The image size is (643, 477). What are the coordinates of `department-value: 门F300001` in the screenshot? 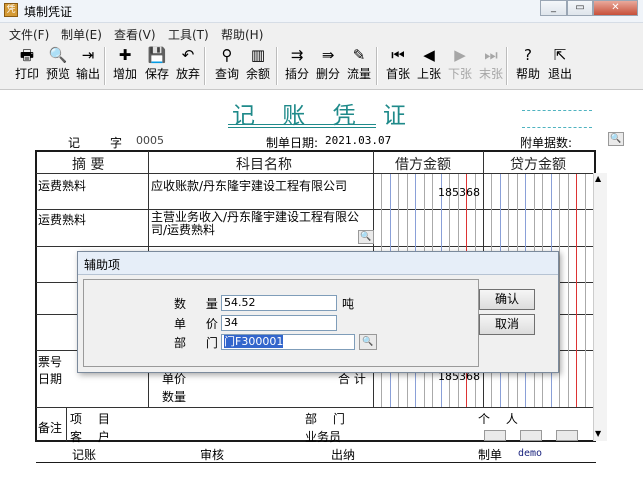 It's located at (254, 341).